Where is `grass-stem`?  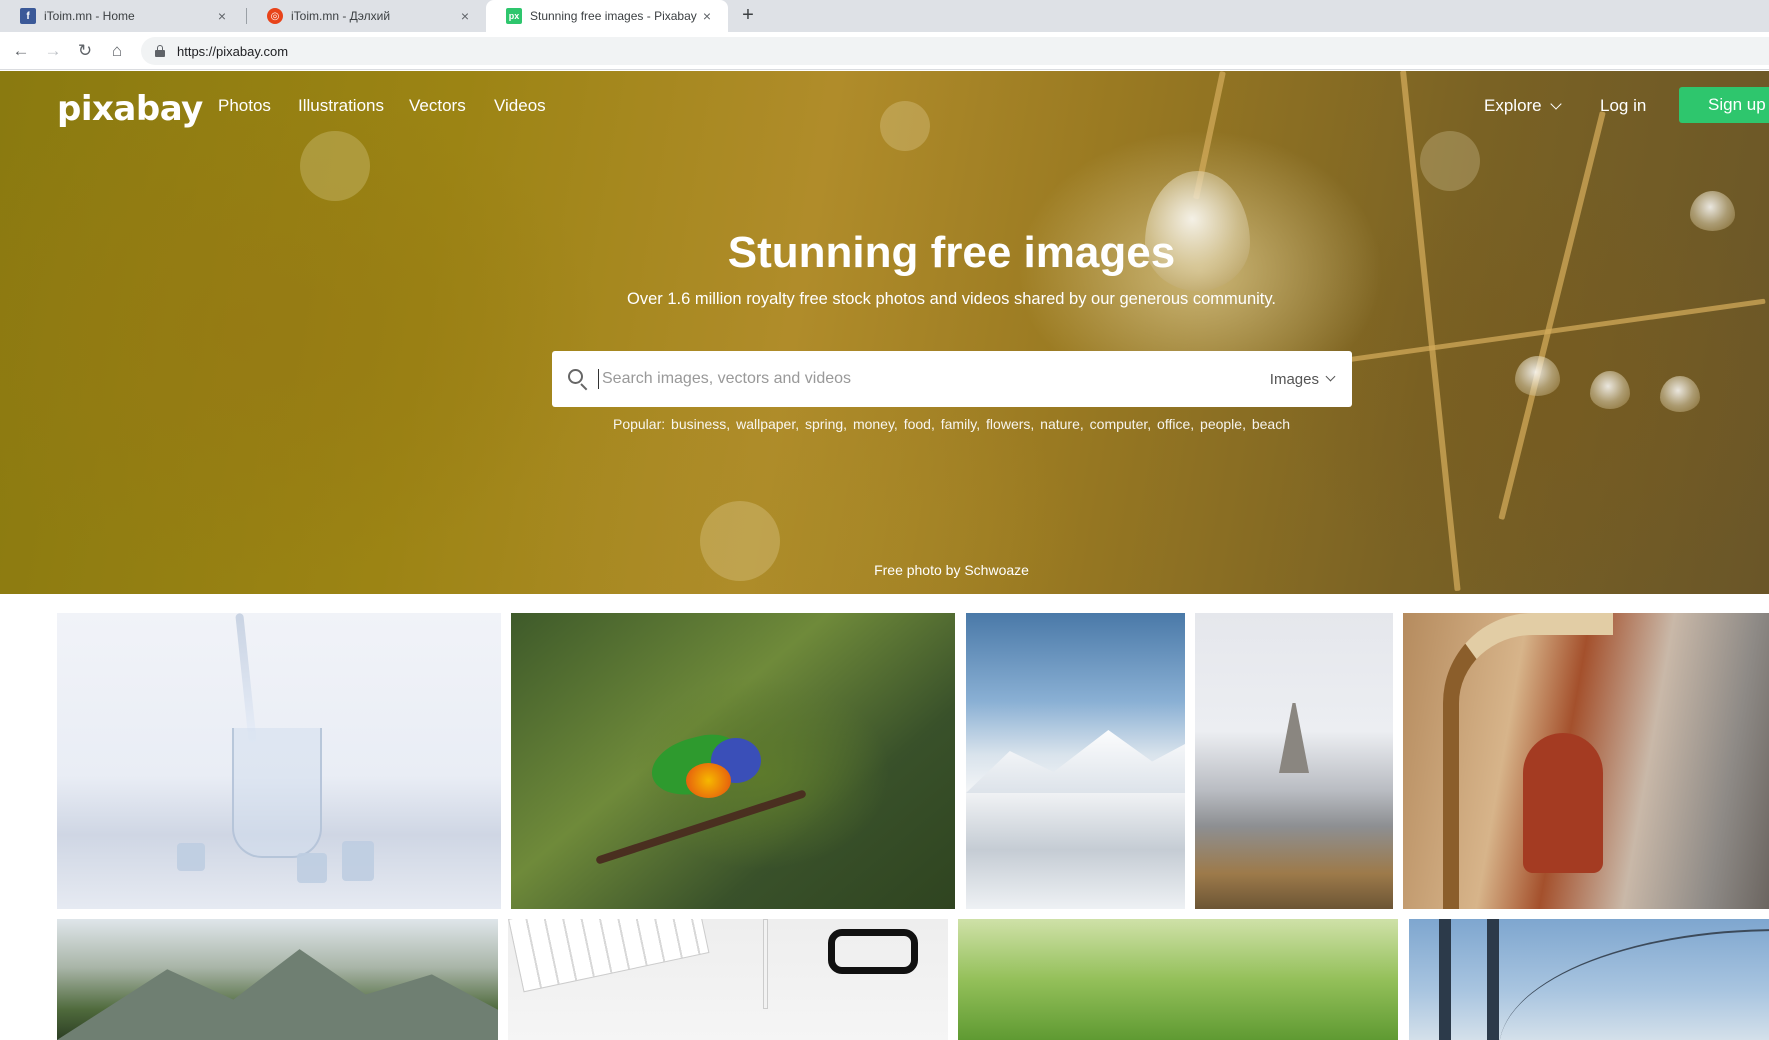 grass-stem is located at coordinates (1552, 315).